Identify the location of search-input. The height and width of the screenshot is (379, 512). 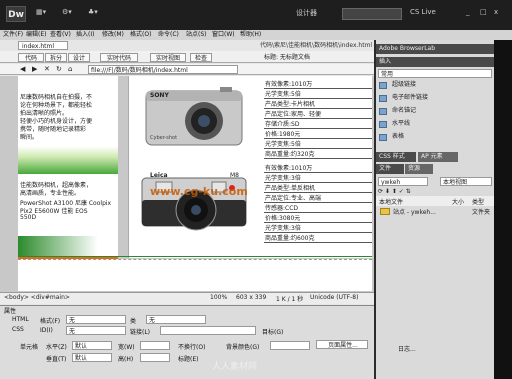
(372, 14).